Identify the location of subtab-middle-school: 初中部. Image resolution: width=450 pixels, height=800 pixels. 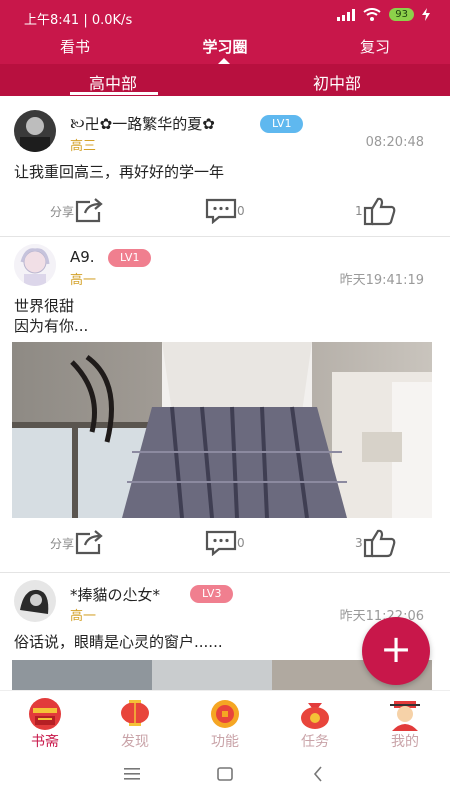
(337, 82).